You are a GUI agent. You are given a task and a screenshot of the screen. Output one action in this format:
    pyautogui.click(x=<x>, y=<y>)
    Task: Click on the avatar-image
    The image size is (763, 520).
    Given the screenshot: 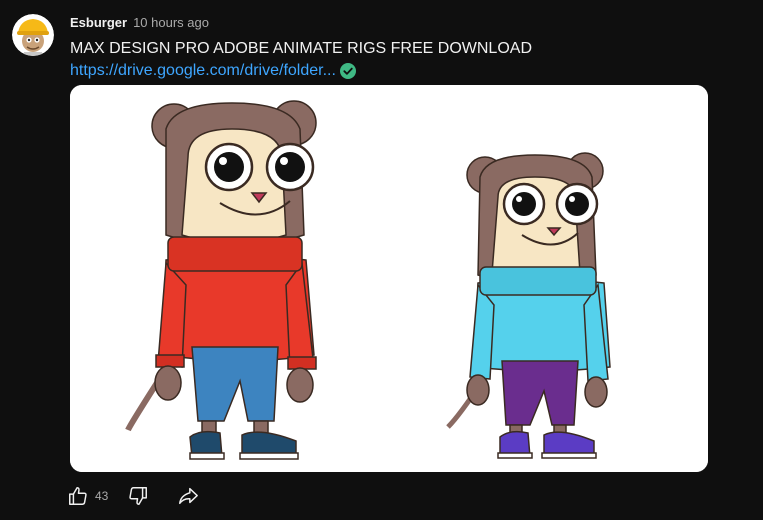 What is the action you would take?
    pyautogui.click(x=33, y=35)
    